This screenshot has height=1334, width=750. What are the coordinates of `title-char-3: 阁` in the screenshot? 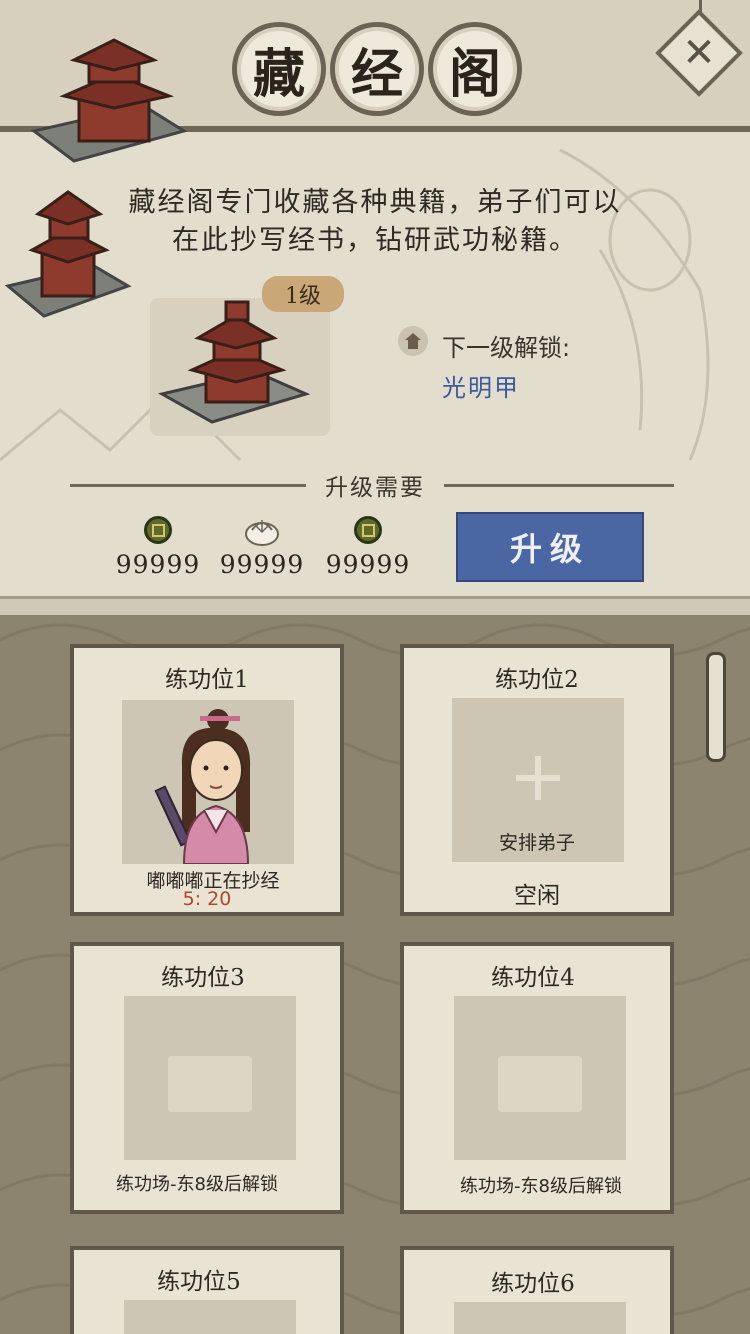 It's located at (475, 69).